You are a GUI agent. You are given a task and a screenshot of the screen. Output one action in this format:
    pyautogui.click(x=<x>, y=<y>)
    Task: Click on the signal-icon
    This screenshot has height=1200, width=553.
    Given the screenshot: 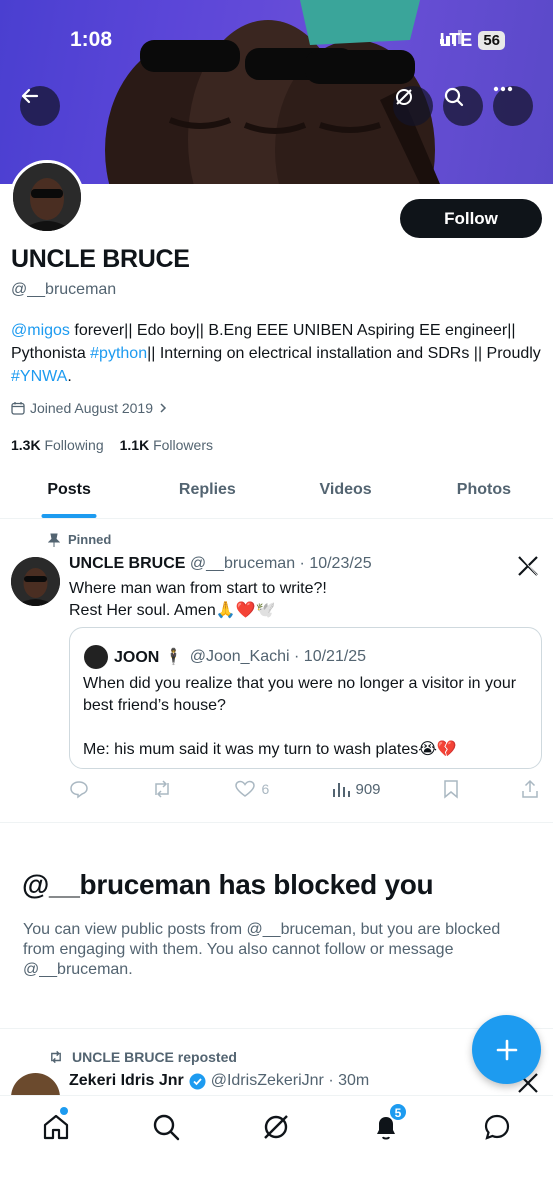 What is the action you would take?
    pyautogui.click(x=450, y=37)
    